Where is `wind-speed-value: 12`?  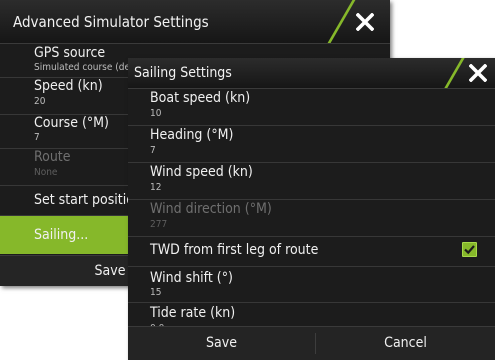 wind-speed-value: 12 is located at coordinates (156, 187).